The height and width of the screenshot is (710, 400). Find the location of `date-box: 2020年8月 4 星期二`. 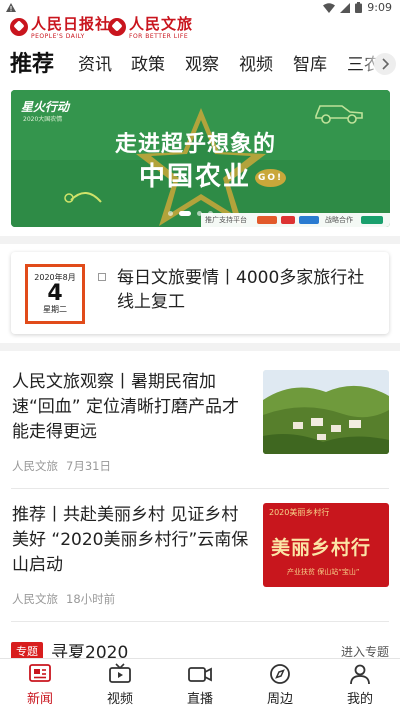

date-box: 2020年8月 4 星期二 is located at coordinates (55, 294).